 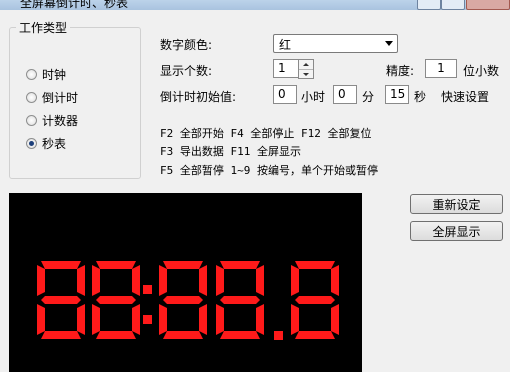 What do you see at coordinates (389, 43) in the screenshot?
I see `chevron-down-icon` at bounding box center [389, 43].